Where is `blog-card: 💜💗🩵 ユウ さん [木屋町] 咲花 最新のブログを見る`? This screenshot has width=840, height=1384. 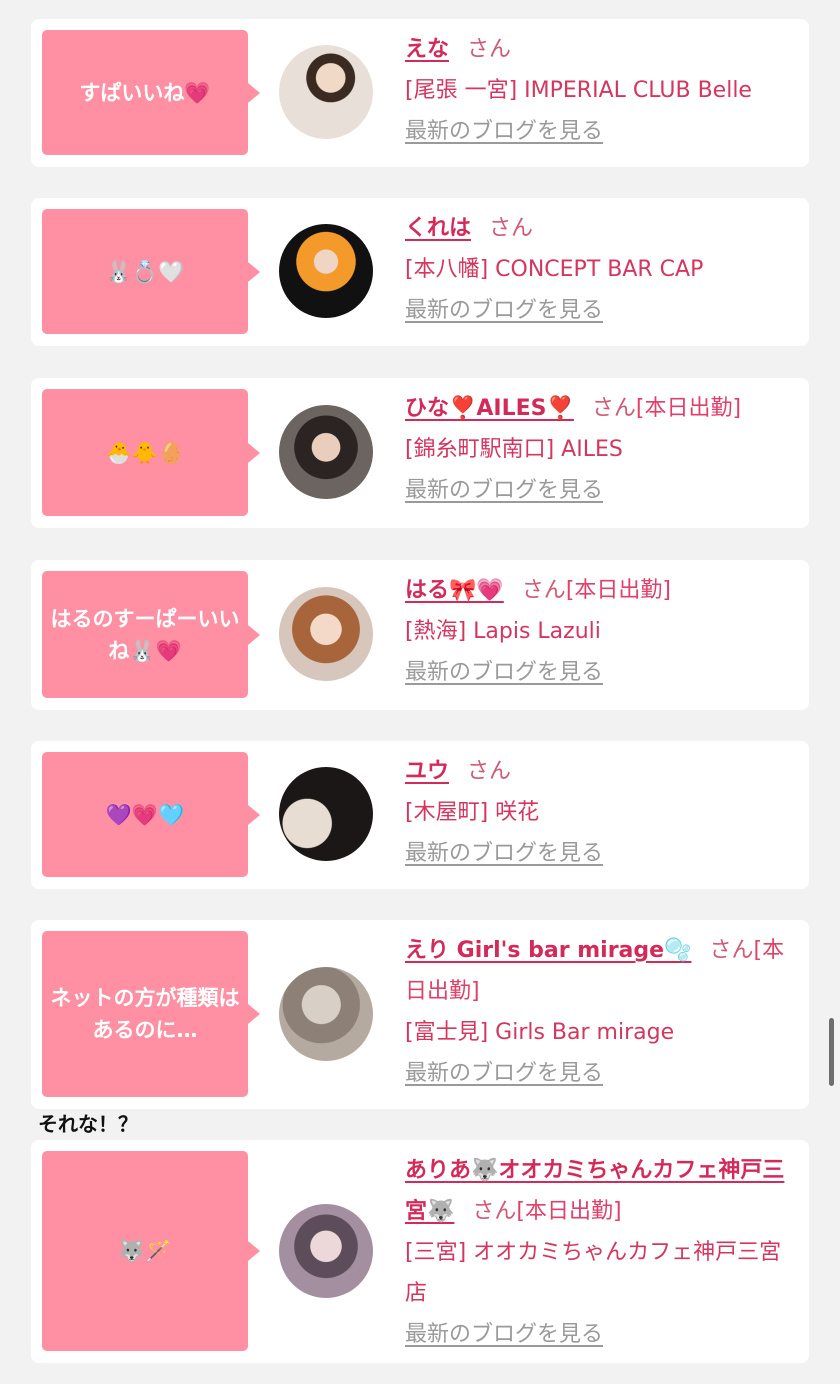
blog-card: 💜💗🩵 ユウ さん [木屋町] 咲花 最新のブログを見る is located at coordinates (420, 815).